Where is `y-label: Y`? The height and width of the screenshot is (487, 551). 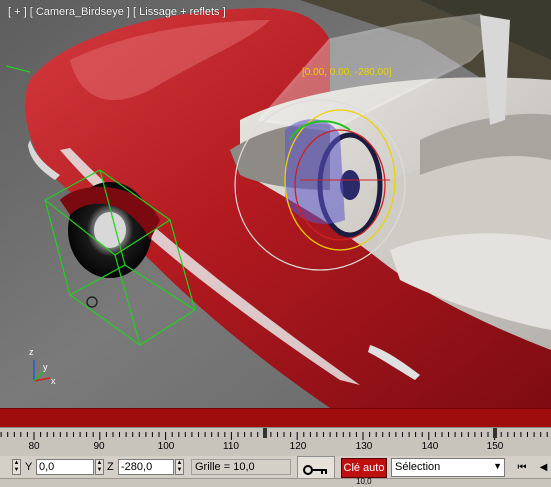
y-label: Y is located at coordinates (29, 467).